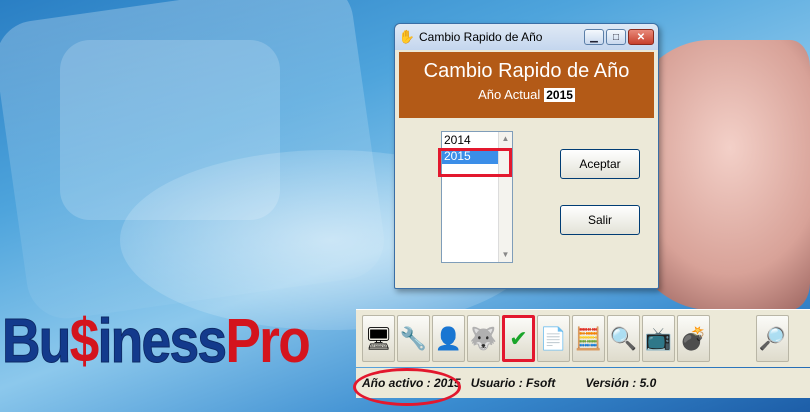  What do you see at coordinates (600, 220) in the screenshot?
I see `exit-button: Salir` at bounding box center [600, 220].